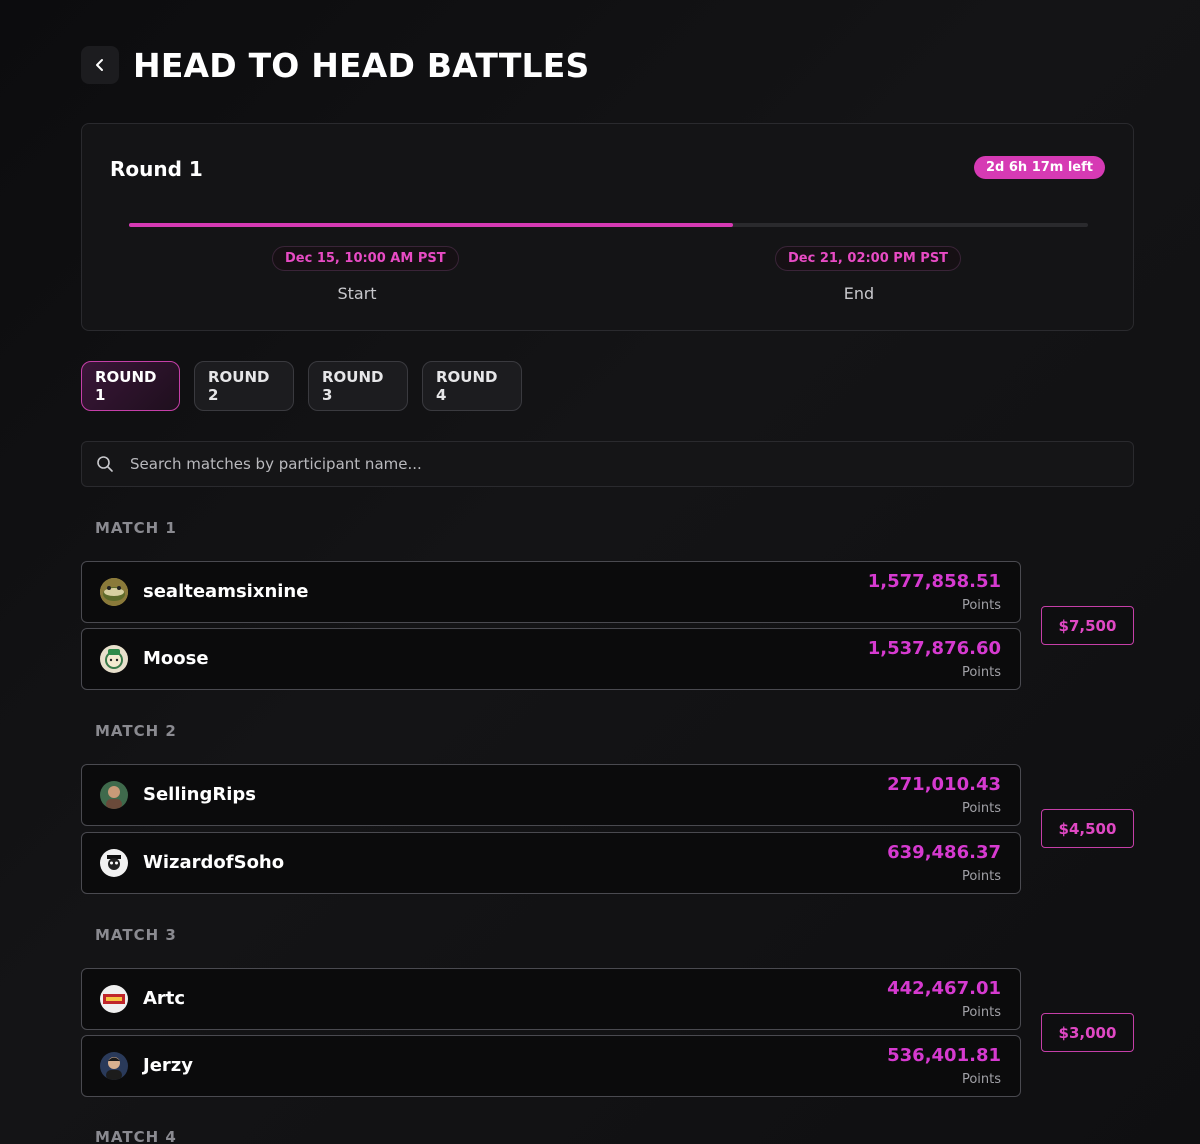  What do you see at coordinates (944, 1055) in the screenshot?
I see `player-points: 536,401.81` at bounding box center [944, 1055].